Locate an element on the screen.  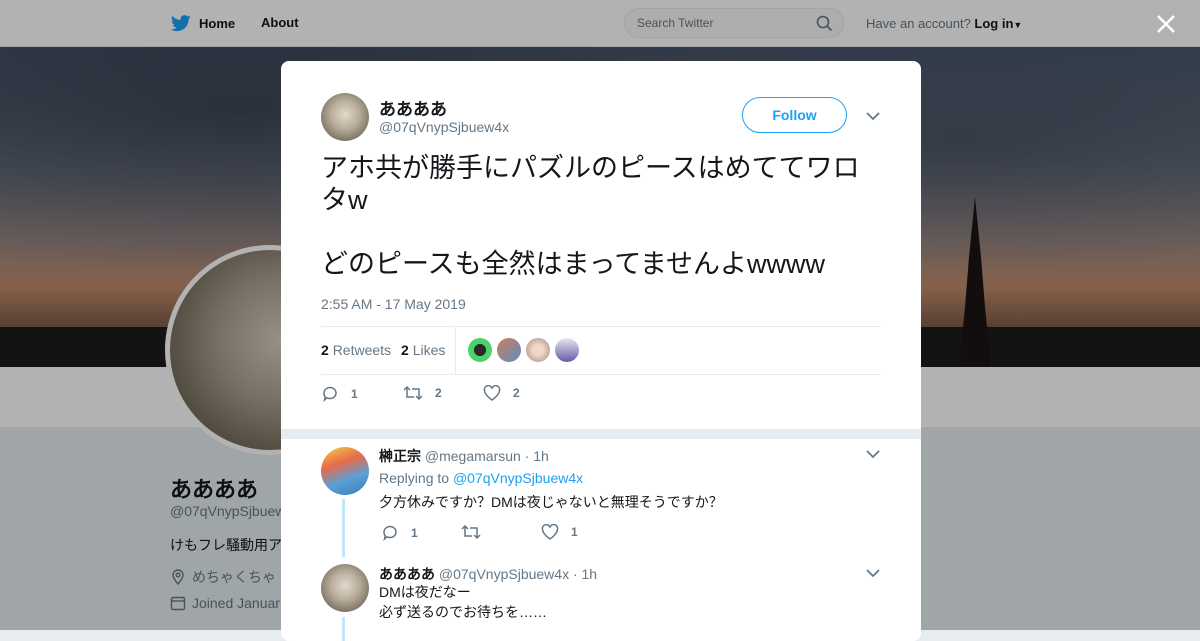
replying-to-prefix: Replying to is located at coordinates (414, 478).